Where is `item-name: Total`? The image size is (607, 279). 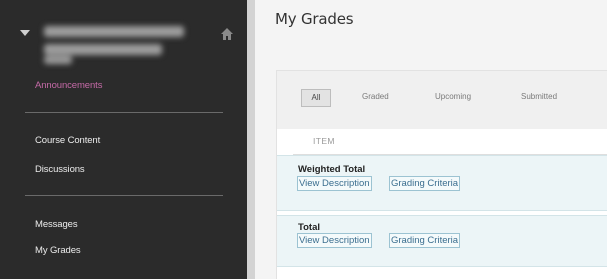
item-name: Total is located at coordinates (309, 227).